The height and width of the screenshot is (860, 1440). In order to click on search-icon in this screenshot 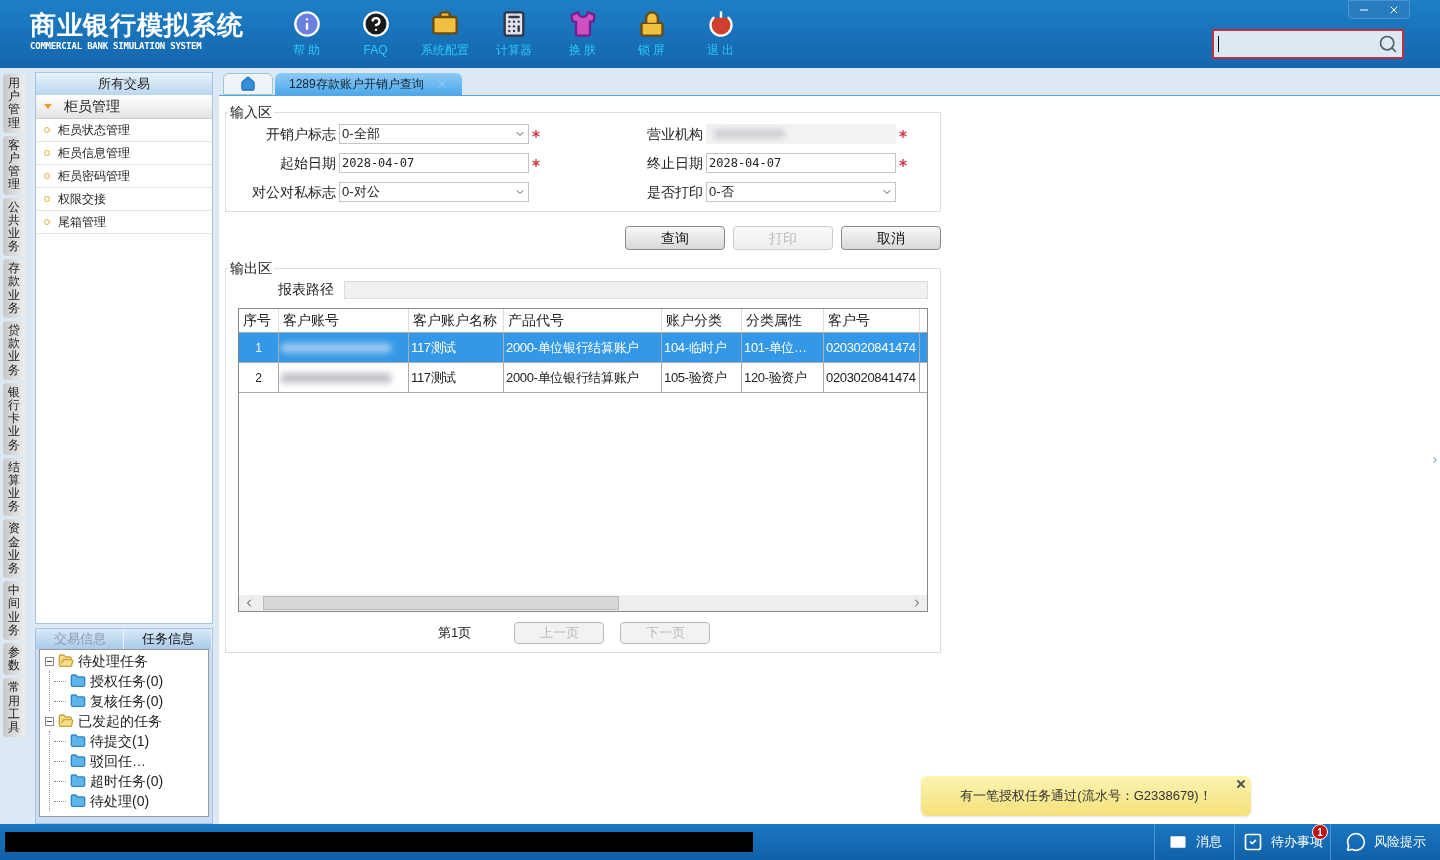, I will do `click(1388, 44)`.